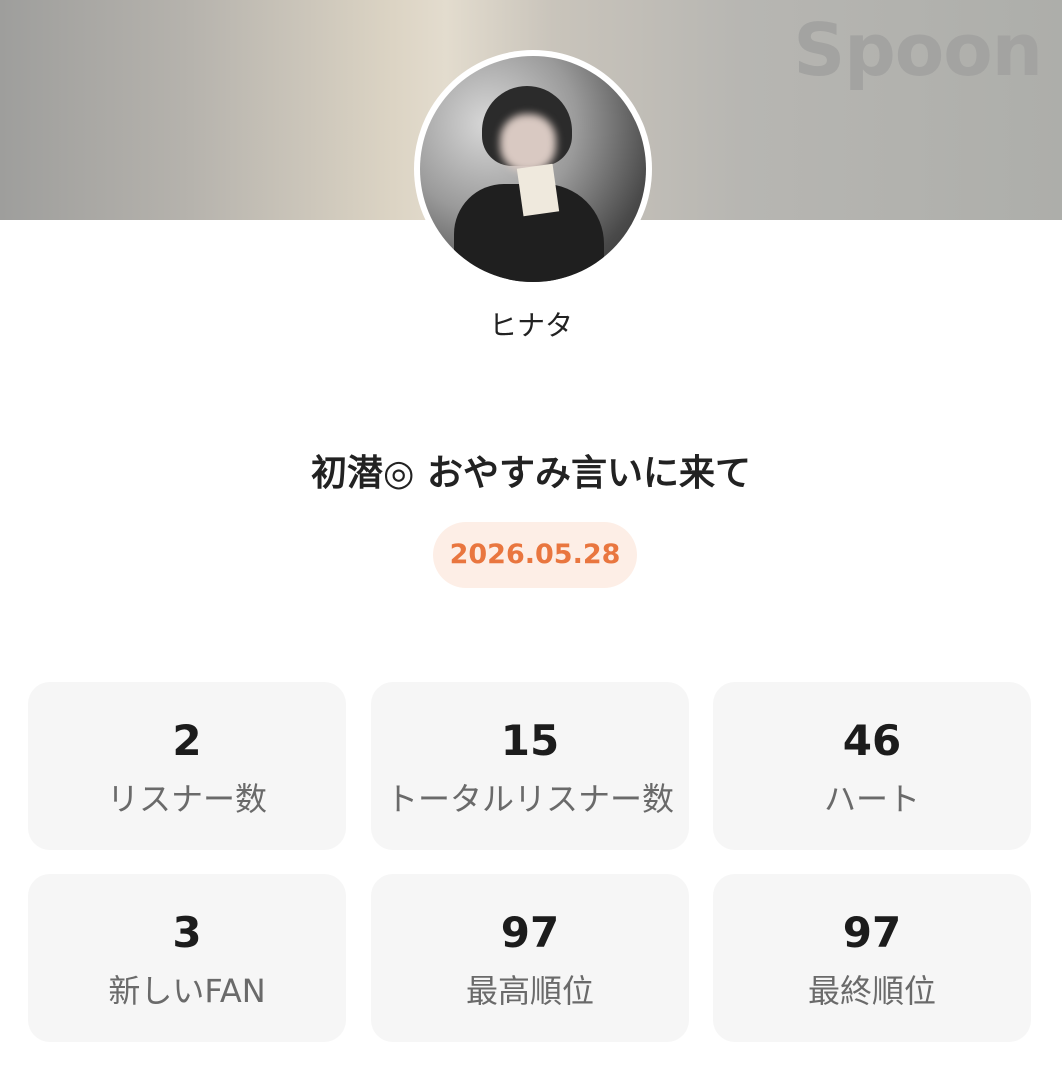 The image size is (1062, 1068). Describe the element at coordinates (918, 50) in the screenshot. I see `spoon-logo: Spoon` at that location.